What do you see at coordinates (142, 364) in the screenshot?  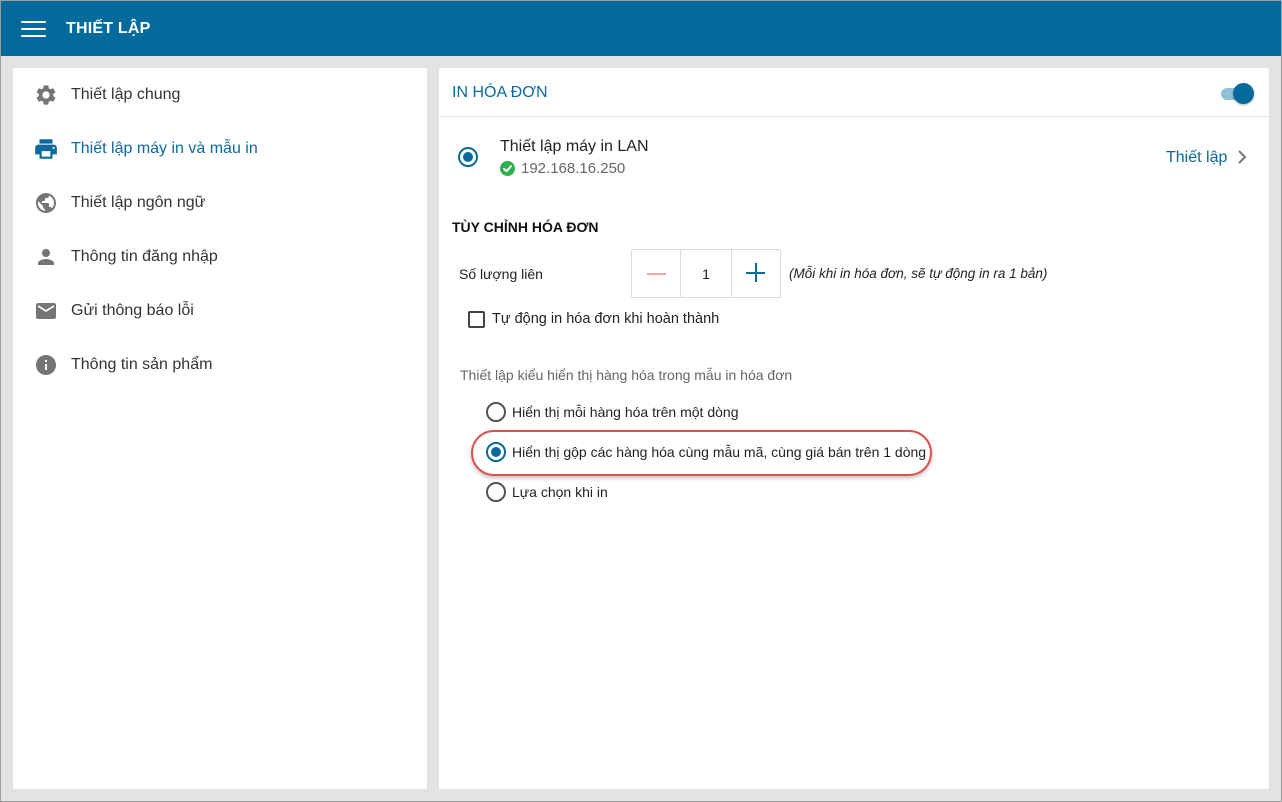 I see `sidebar-item-label: Thông tin sản phẩm` at bounding box center [142, 364].